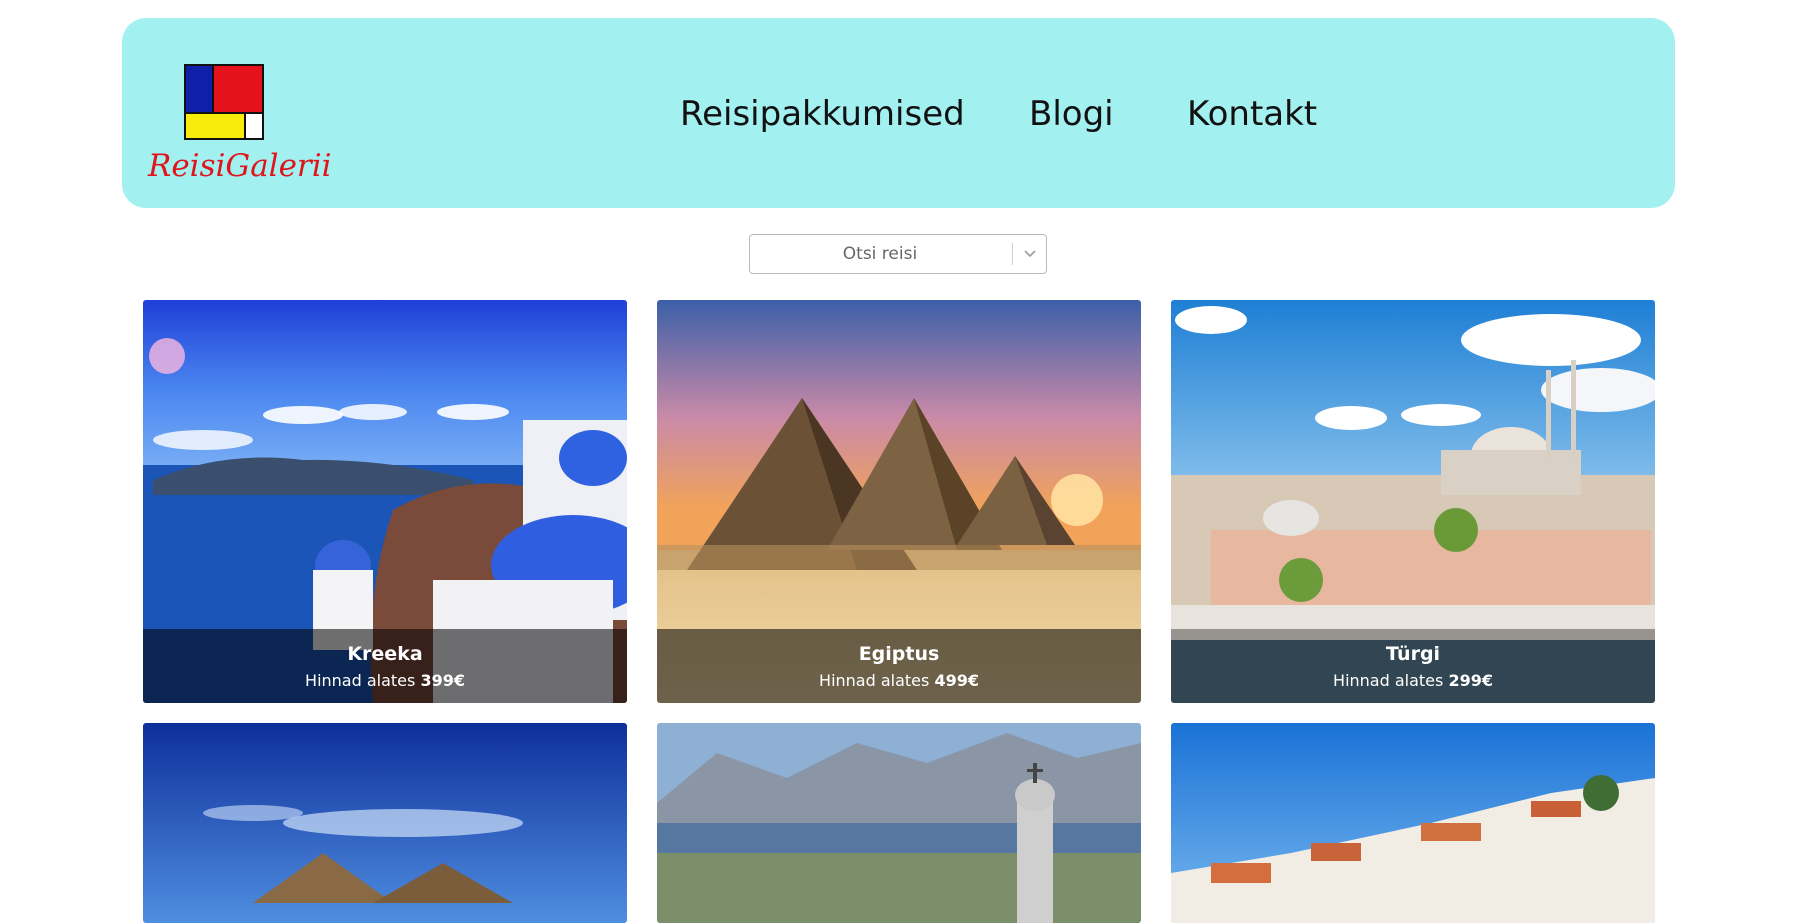 The image size is (1813, 923). What do you see at coordinates (1071, 114) in the screenshot?
I see `nav-link-blogi: Blogi` at bounding box center [1071, 114].